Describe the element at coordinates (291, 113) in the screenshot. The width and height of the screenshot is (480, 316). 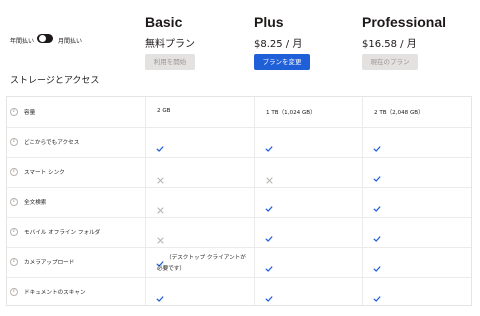
I see `cell-value: 1 TB（1,024 GB）` at that location.